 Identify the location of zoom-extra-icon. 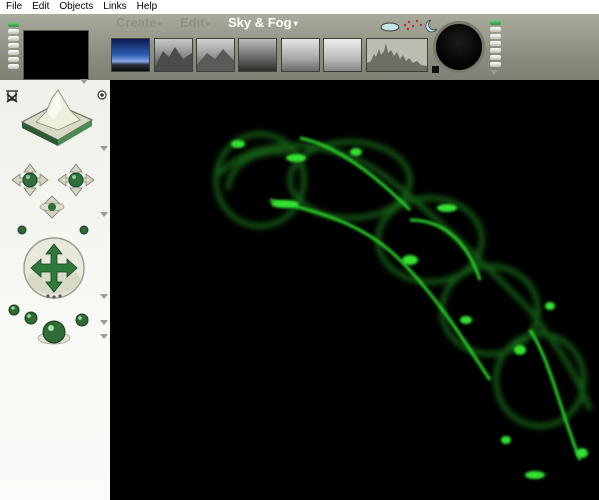
(82, 320).